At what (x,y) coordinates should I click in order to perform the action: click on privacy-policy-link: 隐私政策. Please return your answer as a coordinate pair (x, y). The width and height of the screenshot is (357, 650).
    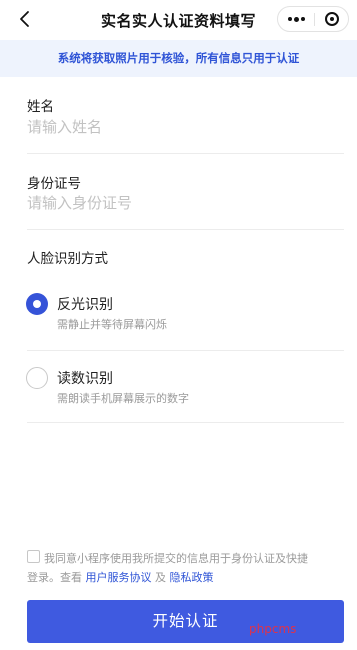
    Looking at the image, I should click on (192, 577).